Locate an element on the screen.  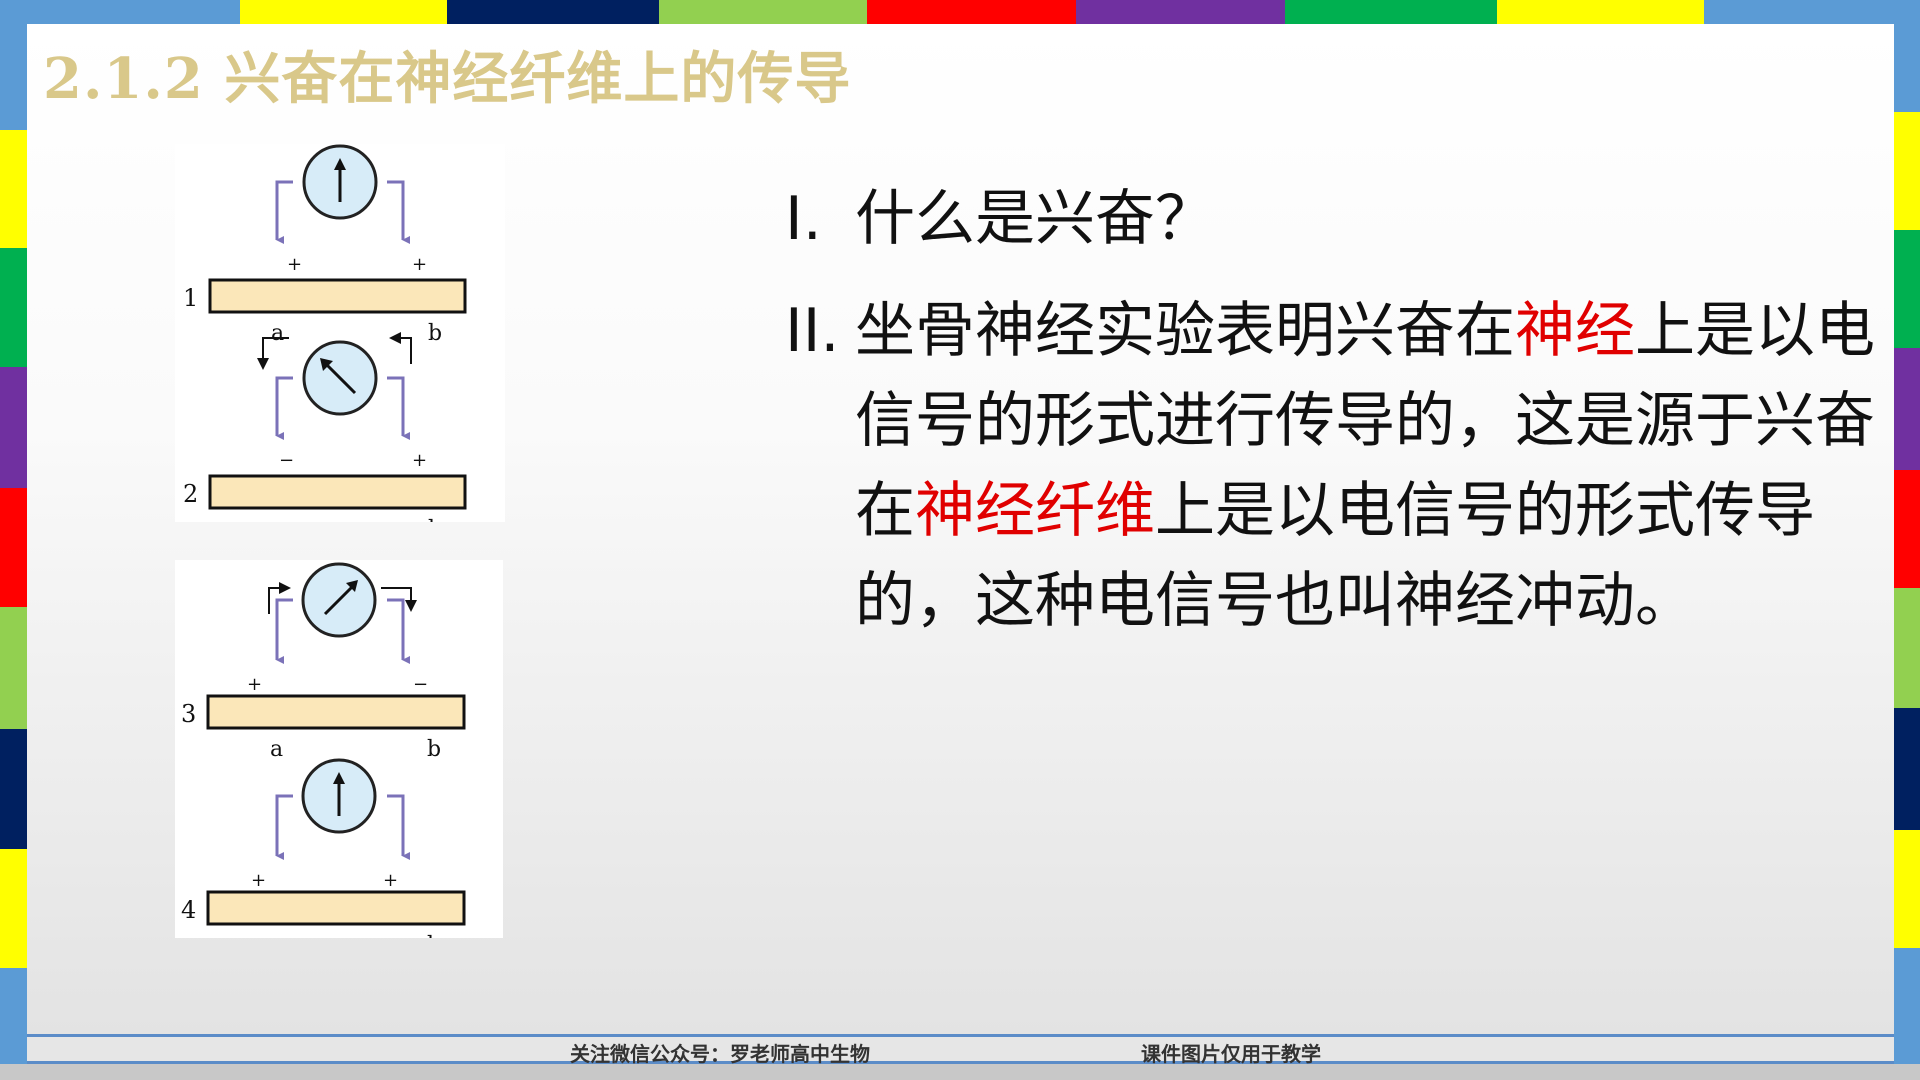
item-number: II. is located at coordinates (812, 331).